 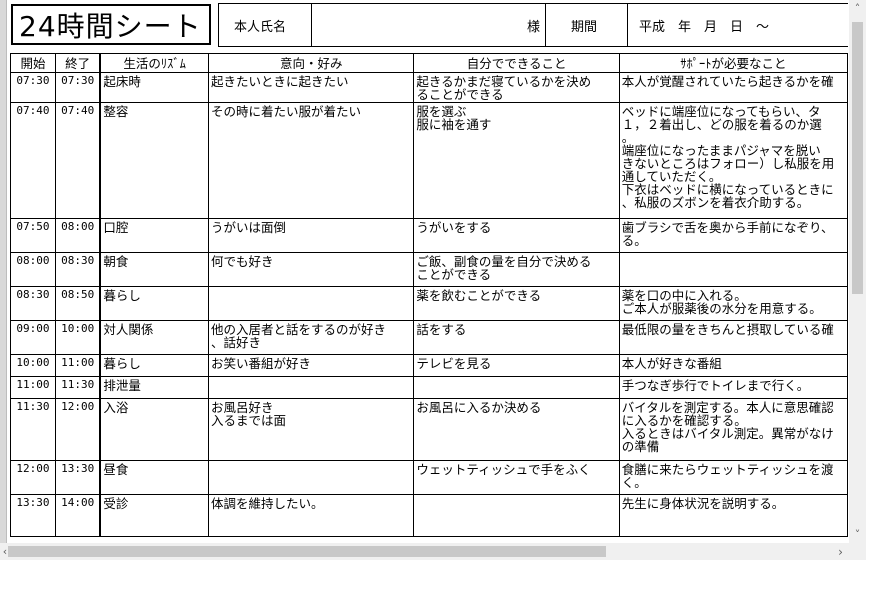 What do you see at coordinates (77, 337) in the screenshot?
I see `row-end-time: 10:00` at bounding box center [77, 337].